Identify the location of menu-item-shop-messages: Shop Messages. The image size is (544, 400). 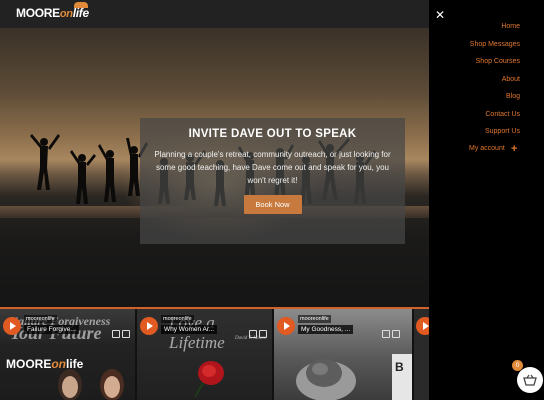
(495, 44).